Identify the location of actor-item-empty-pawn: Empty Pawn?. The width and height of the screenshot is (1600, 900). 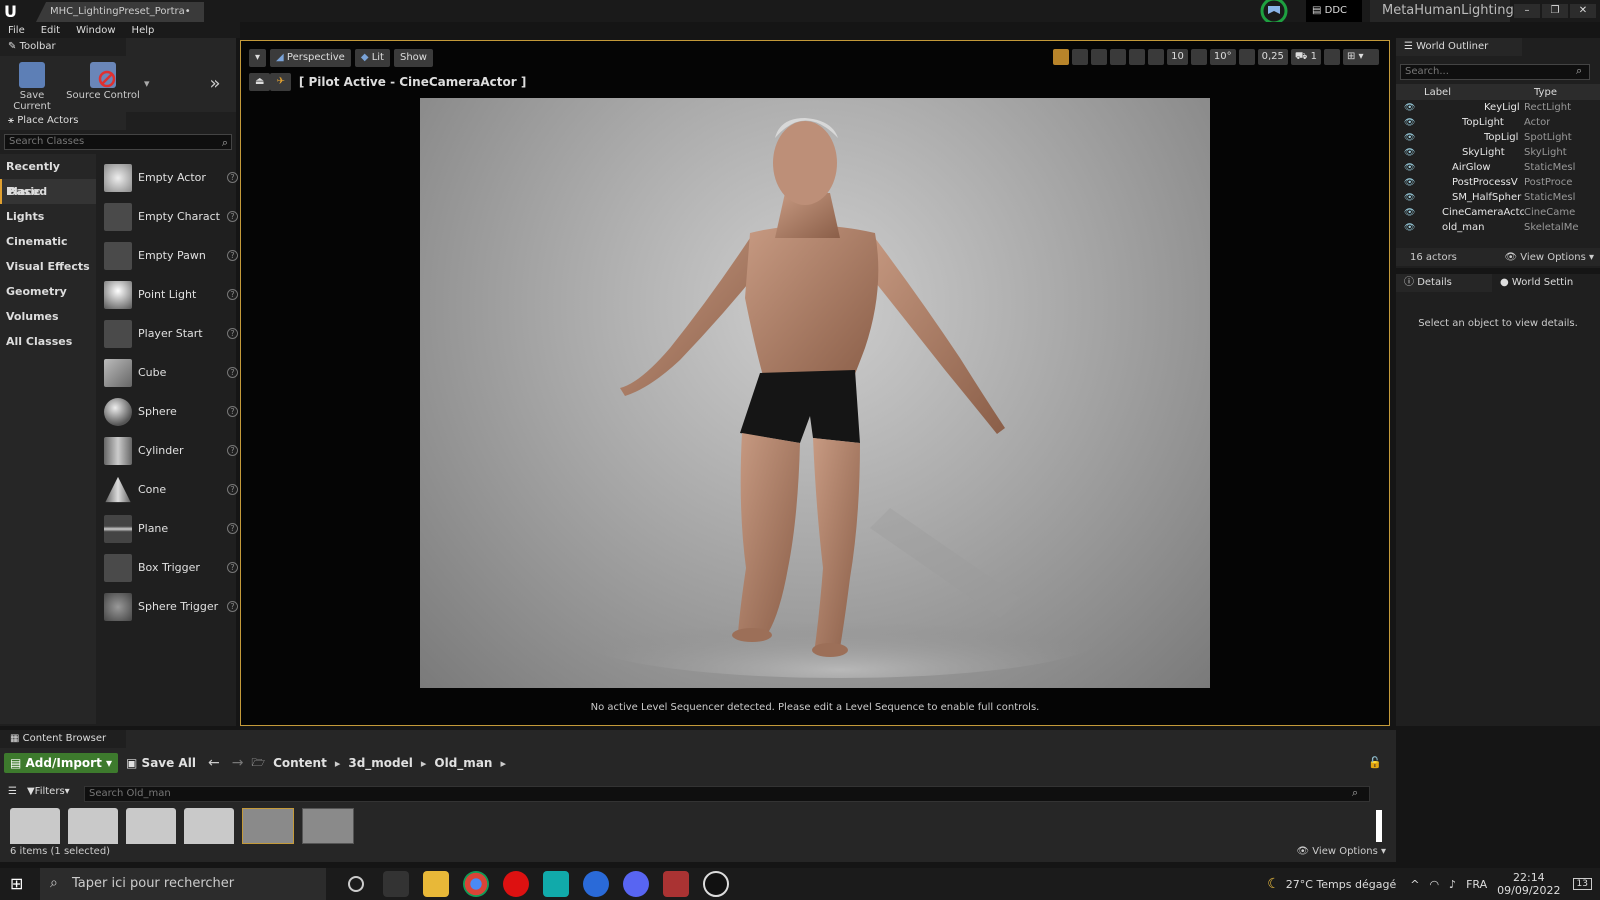
(171, 255).